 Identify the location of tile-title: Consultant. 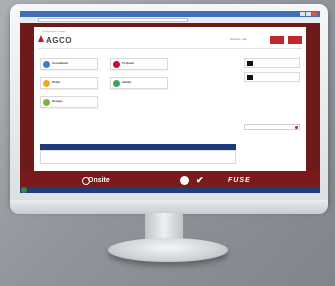
(60, 63).